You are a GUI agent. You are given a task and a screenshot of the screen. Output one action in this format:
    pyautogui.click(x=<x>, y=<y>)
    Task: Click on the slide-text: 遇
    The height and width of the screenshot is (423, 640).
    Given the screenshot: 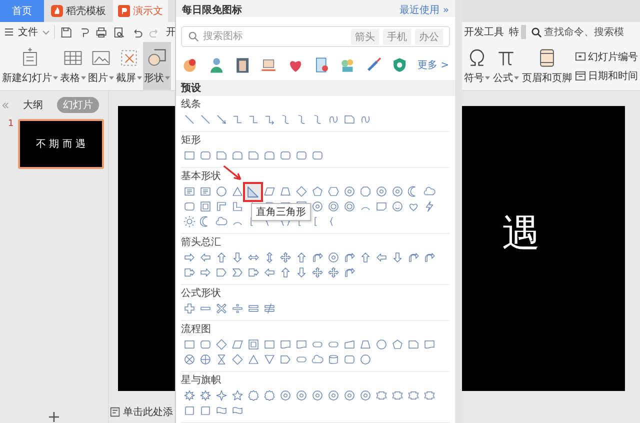 What is the action you would take?
    pyautogui.click(x=521, y=233)
    